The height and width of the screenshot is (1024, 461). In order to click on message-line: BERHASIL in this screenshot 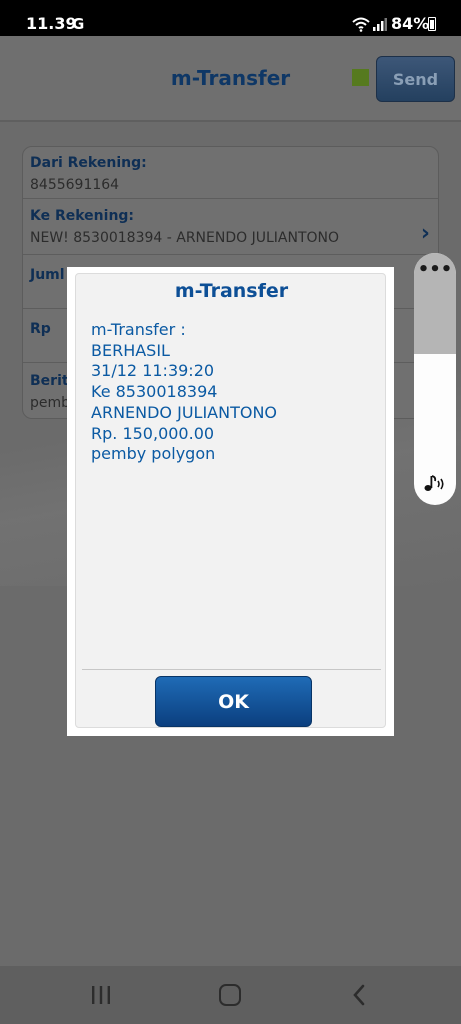, I will do `click(130, 350)`.